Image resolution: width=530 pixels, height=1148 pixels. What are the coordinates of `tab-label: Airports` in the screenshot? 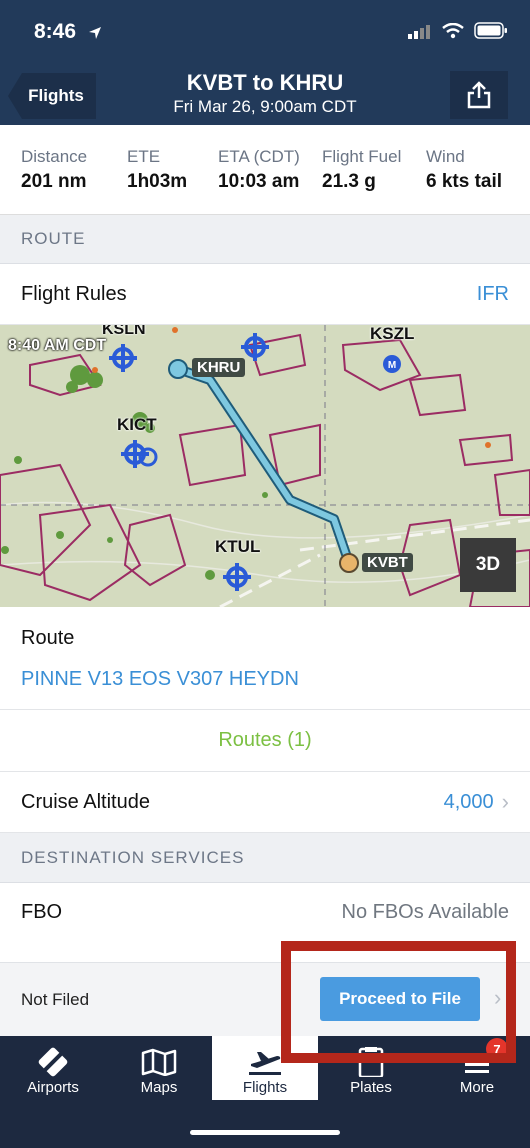 It's located at (53, 1087).